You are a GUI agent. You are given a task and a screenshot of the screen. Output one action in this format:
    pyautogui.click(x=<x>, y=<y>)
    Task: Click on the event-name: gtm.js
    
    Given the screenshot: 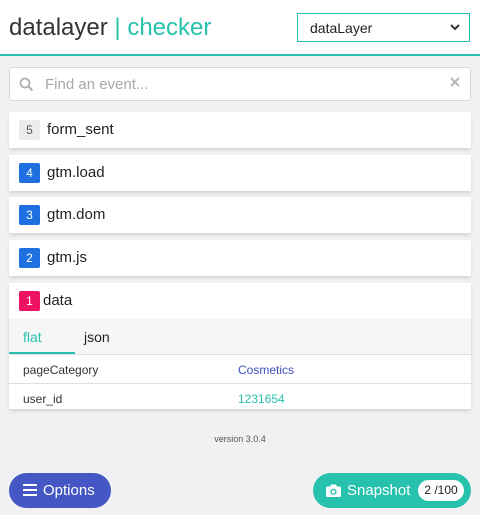 What is the action you would take?
    pyautogui.click(x=67, y=257)
    